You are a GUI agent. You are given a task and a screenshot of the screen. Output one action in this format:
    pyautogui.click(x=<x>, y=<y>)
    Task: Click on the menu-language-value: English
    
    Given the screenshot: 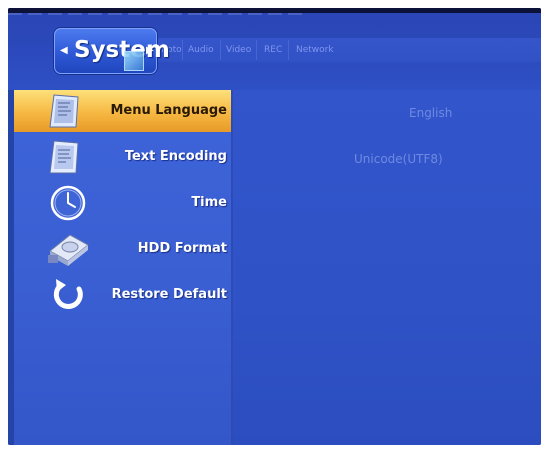 What is the action you would take?
    pyautogui.click(x=431, y=113)
    